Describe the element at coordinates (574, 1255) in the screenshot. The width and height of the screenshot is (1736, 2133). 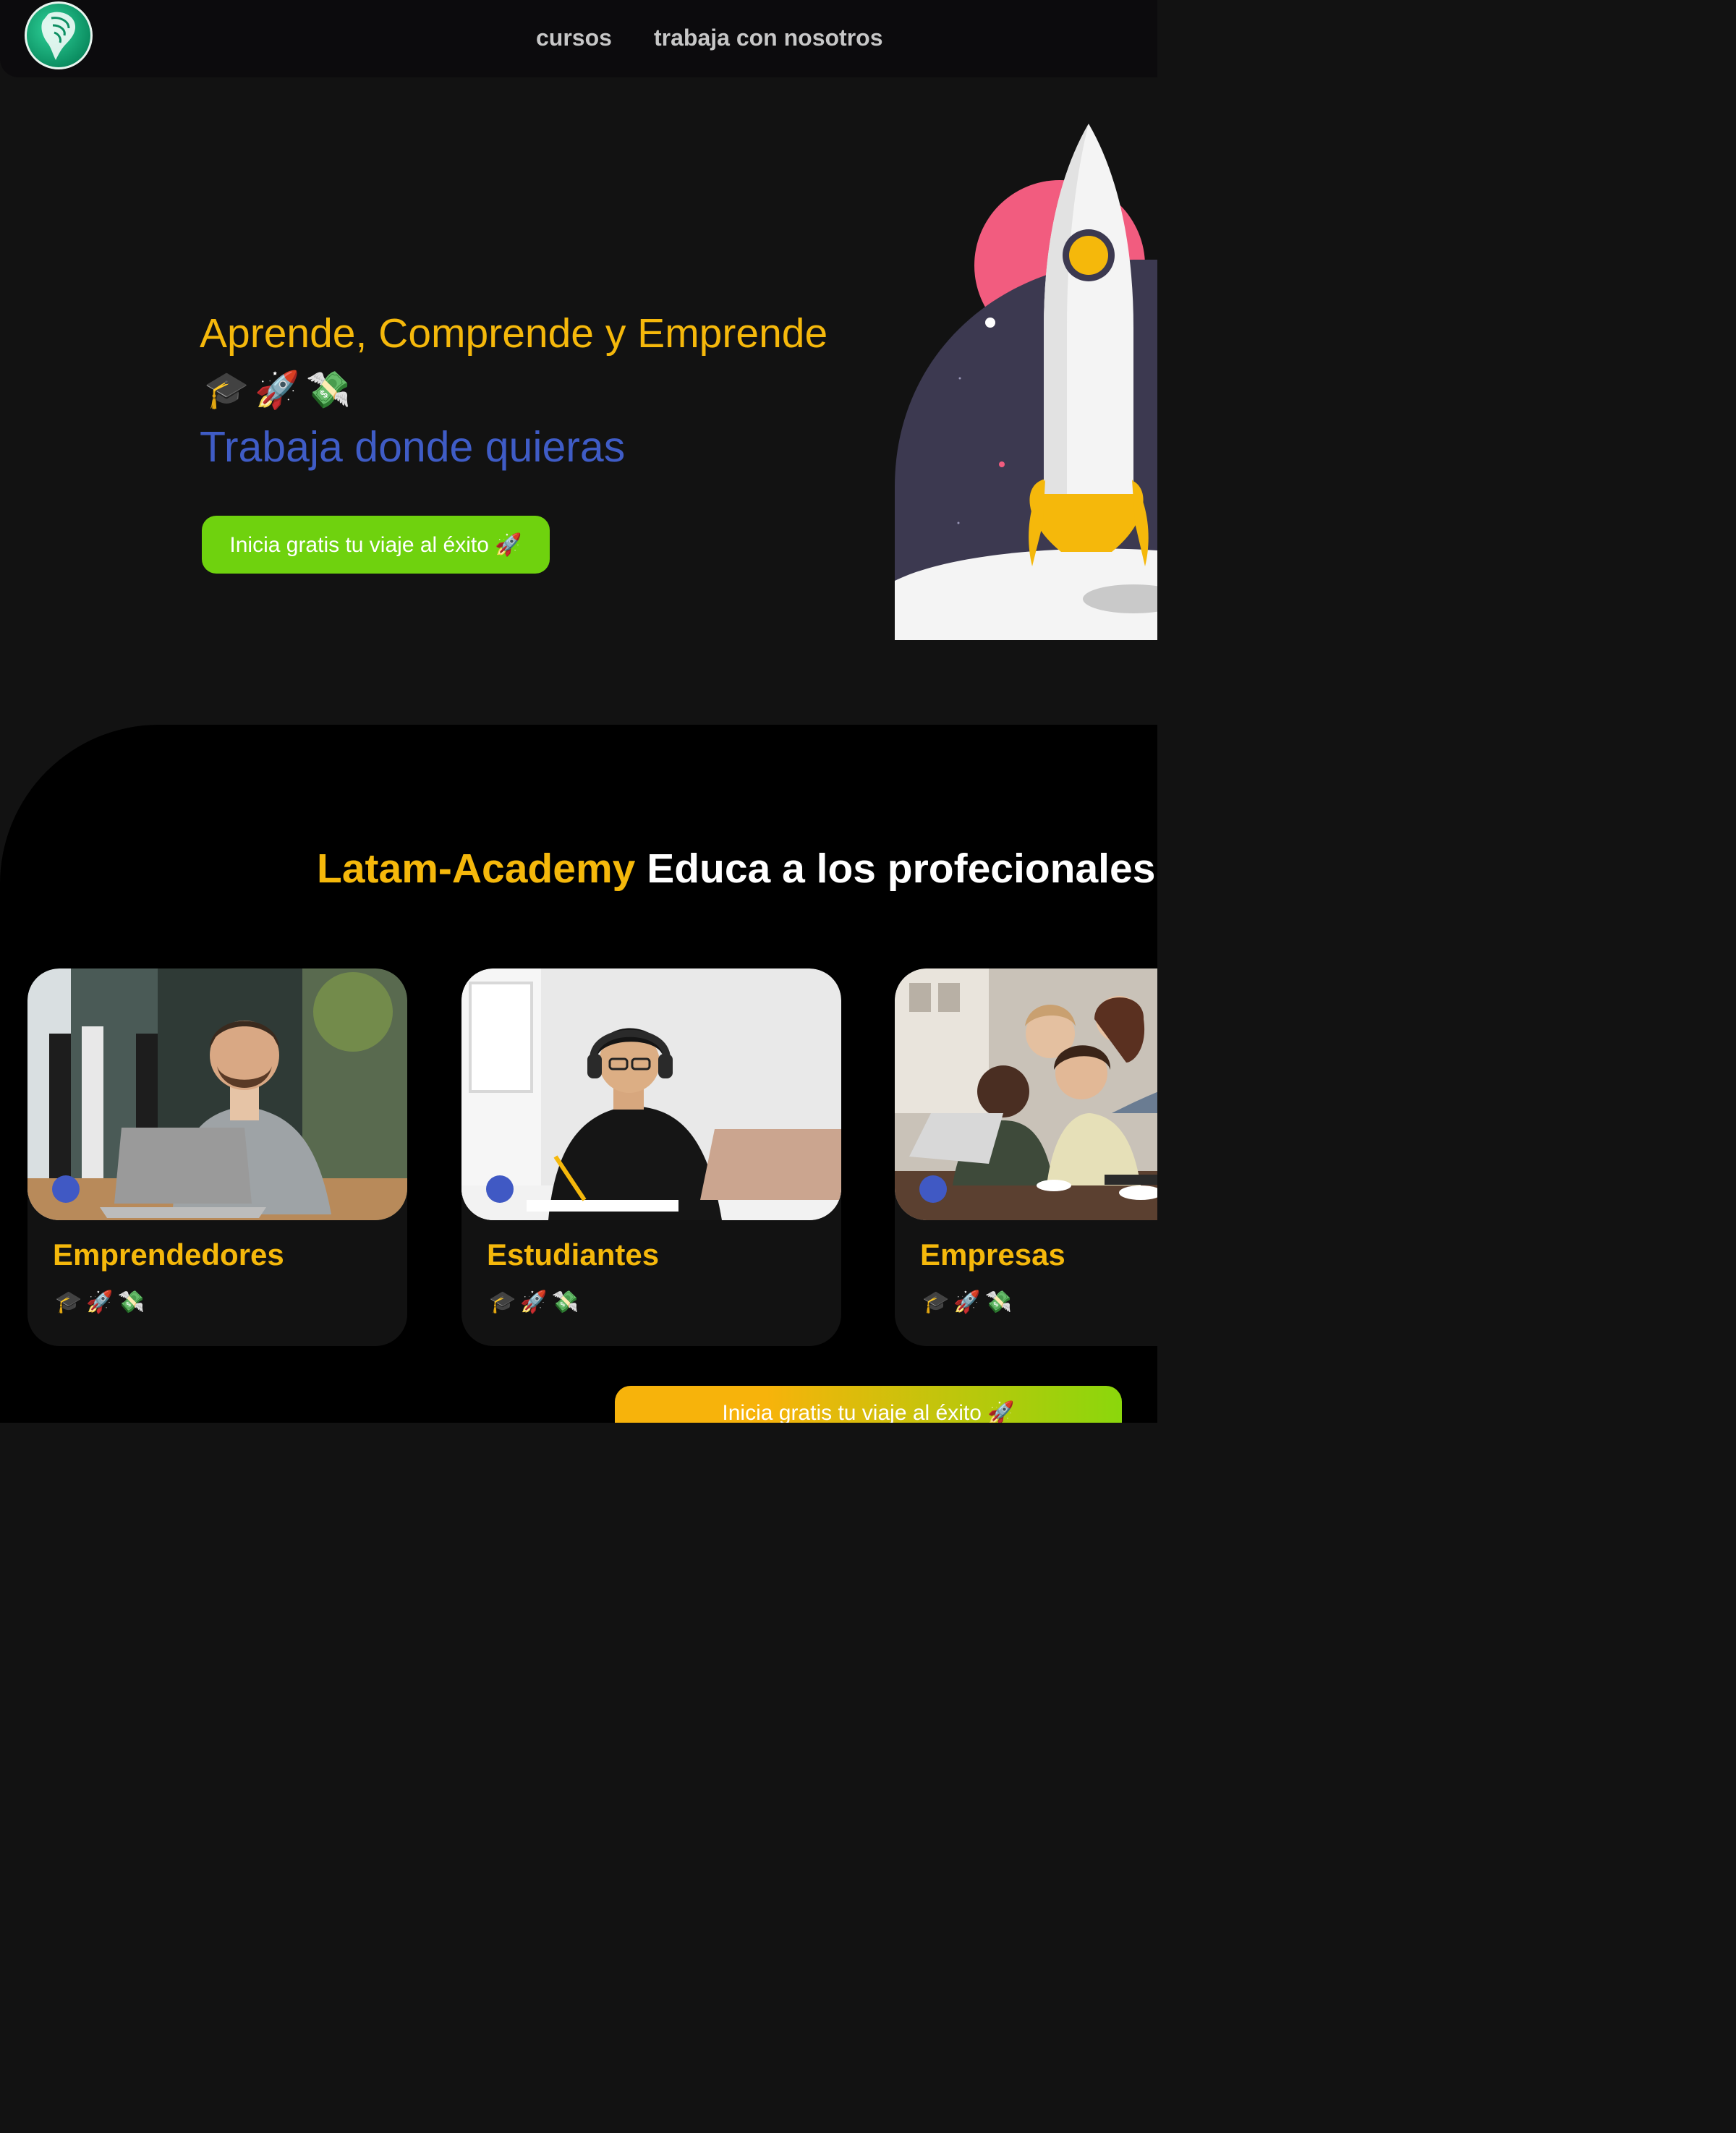
I see `card-title: Estudiantes` at that location.